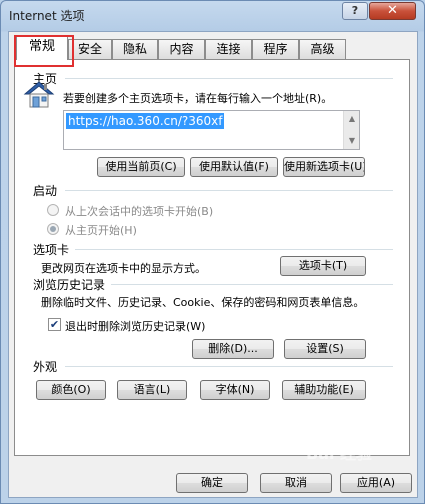 This screenshot has height=504, width=425. I want to click on url-scrollbar: ▲ ▼, so click(351, 130).